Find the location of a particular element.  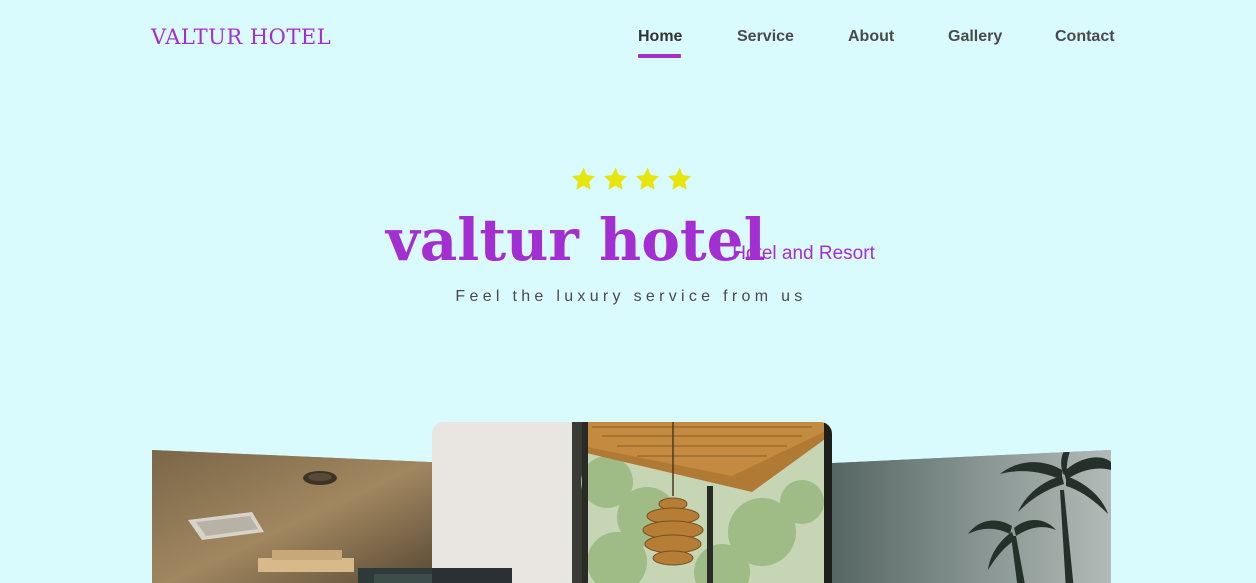

gallery-image-palms is located at coordinates (961, 516).